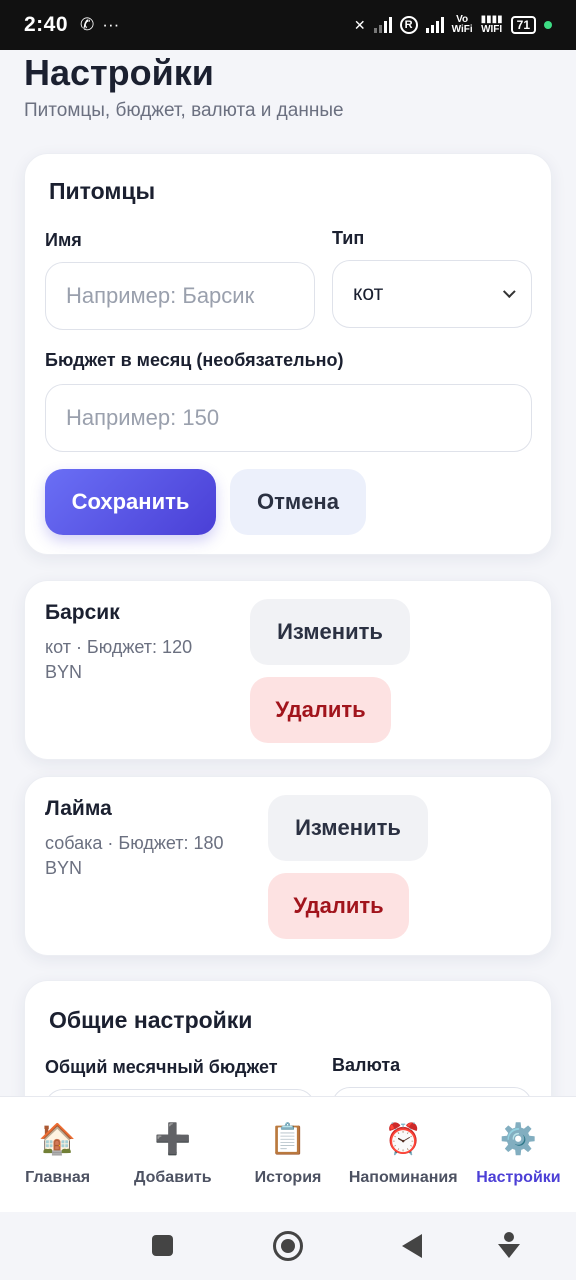 The width and height of the screenshot is (576, 1280). I want to click on nav-item-settings: ⚙️ Настройки, so click(518, 1154).